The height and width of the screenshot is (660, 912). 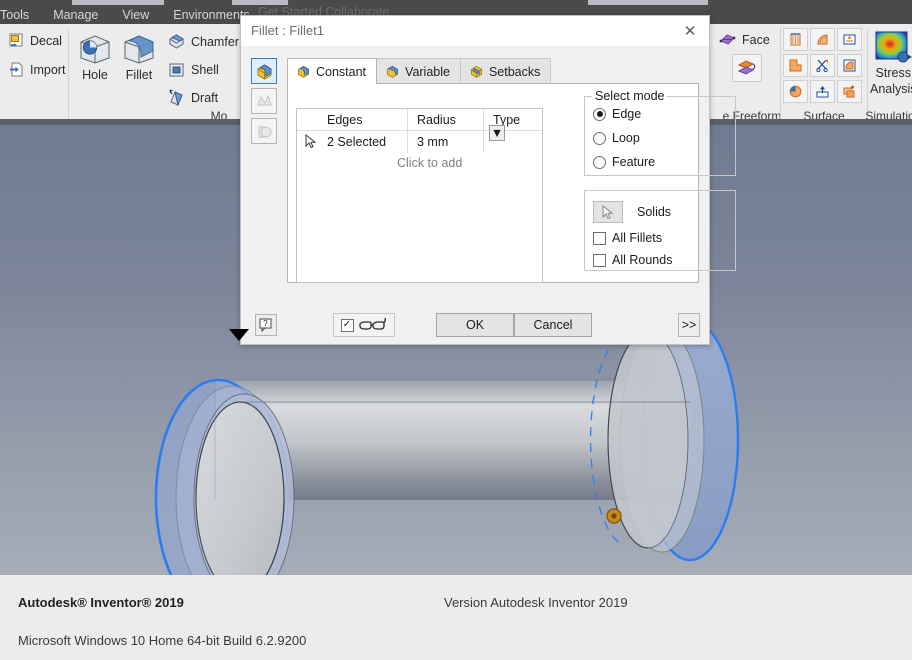 What do you see at coordinates (364, 325) in the screenshot?
I see `preview-toggle: ✓` at bounding box center [364, 325].